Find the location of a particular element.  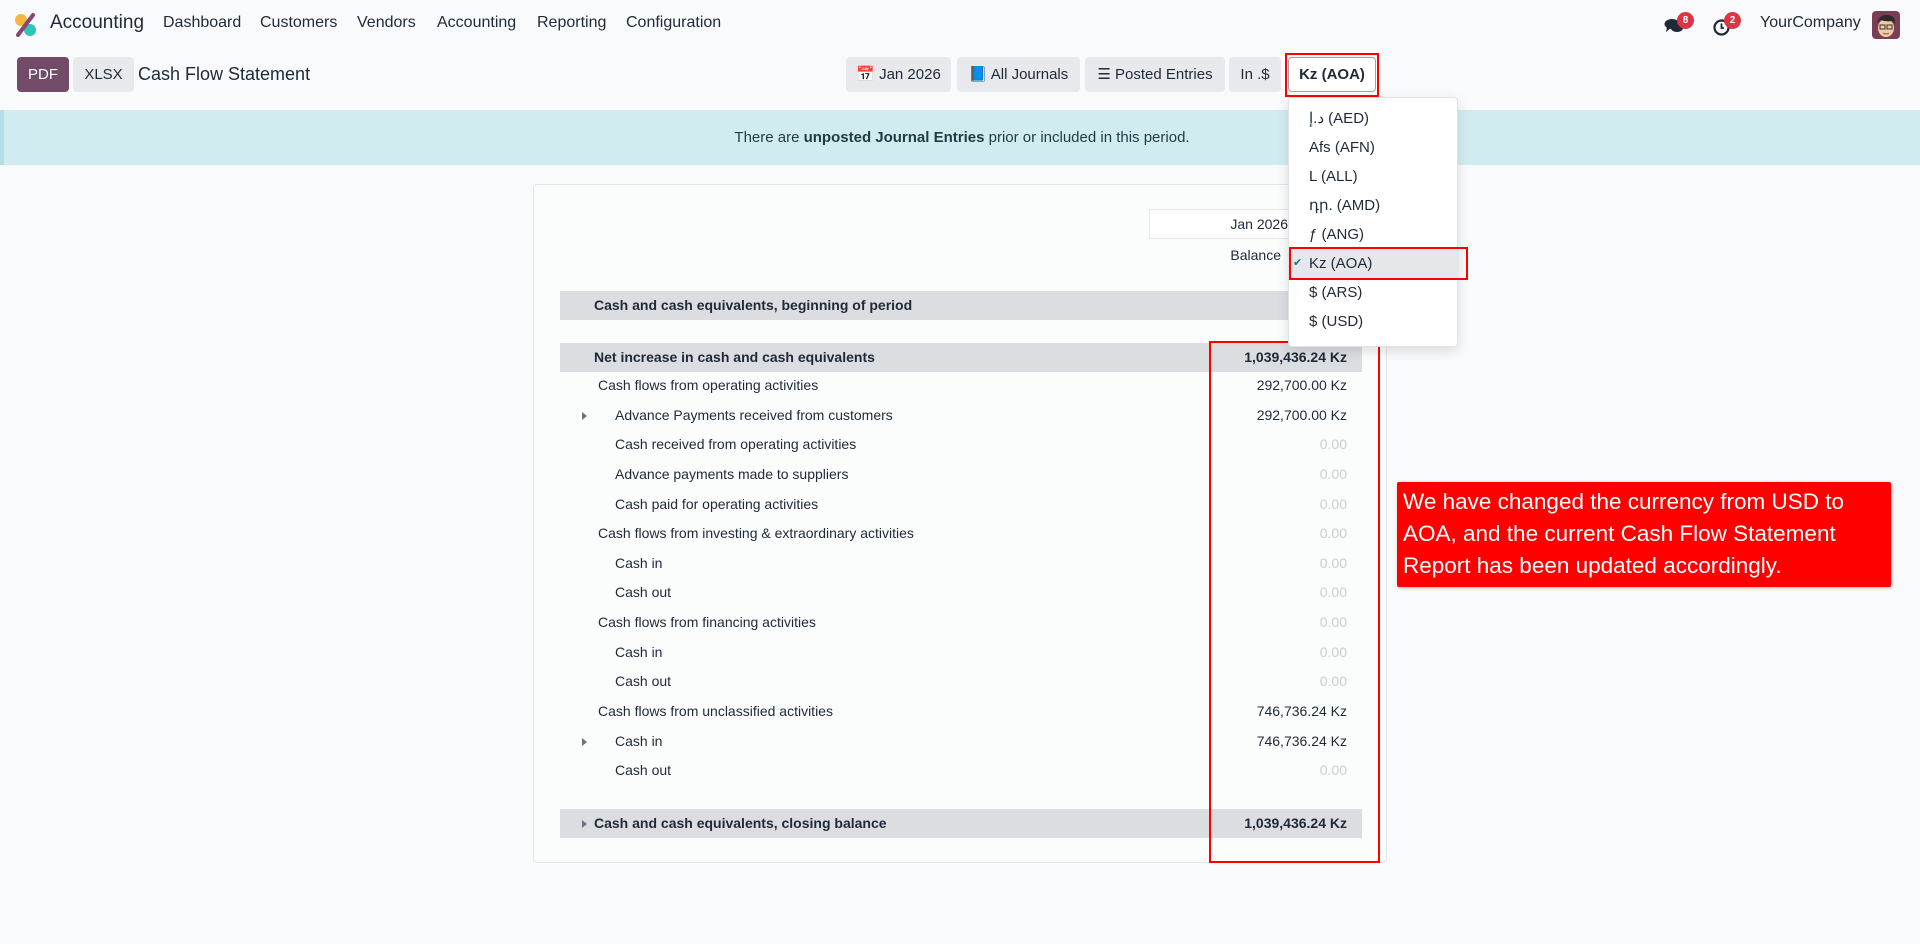

row-label: Cash paid for operating activities is located at coordinates (717, 504).